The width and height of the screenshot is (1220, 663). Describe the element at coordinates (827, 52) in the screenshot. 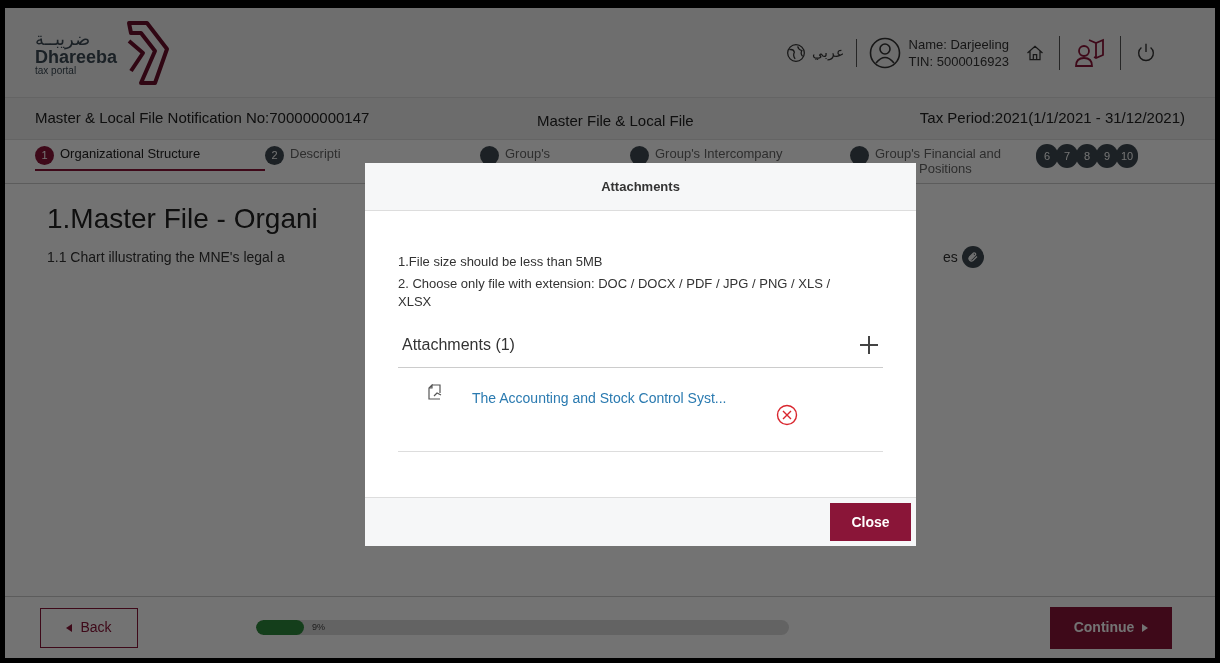

I see `language-link: عربي` at that location.